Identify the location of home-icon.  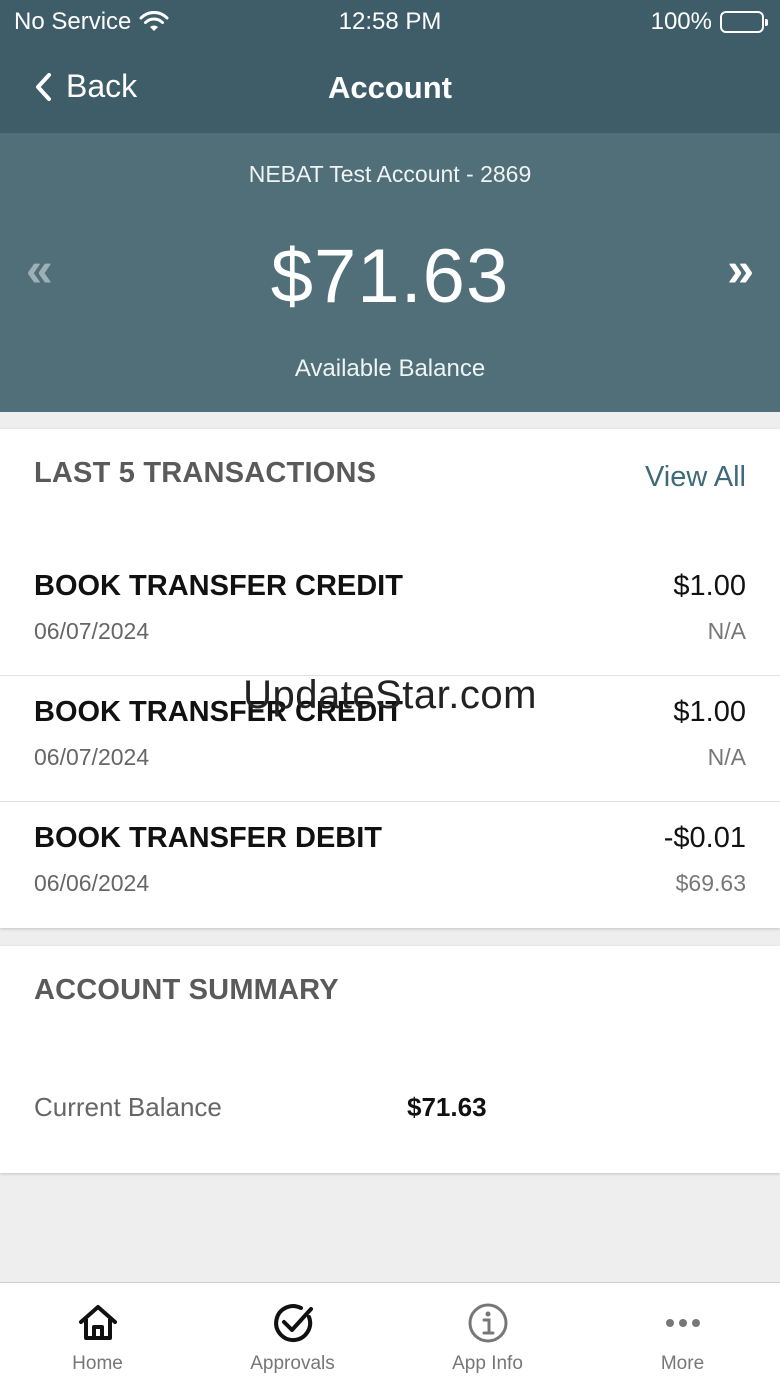
(97, 1322).